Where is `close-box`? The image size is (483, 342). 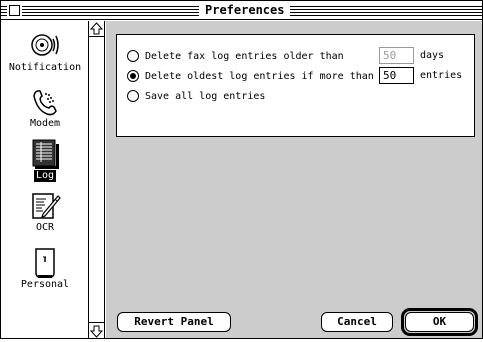 close-box is located at coordinates (14, 10).